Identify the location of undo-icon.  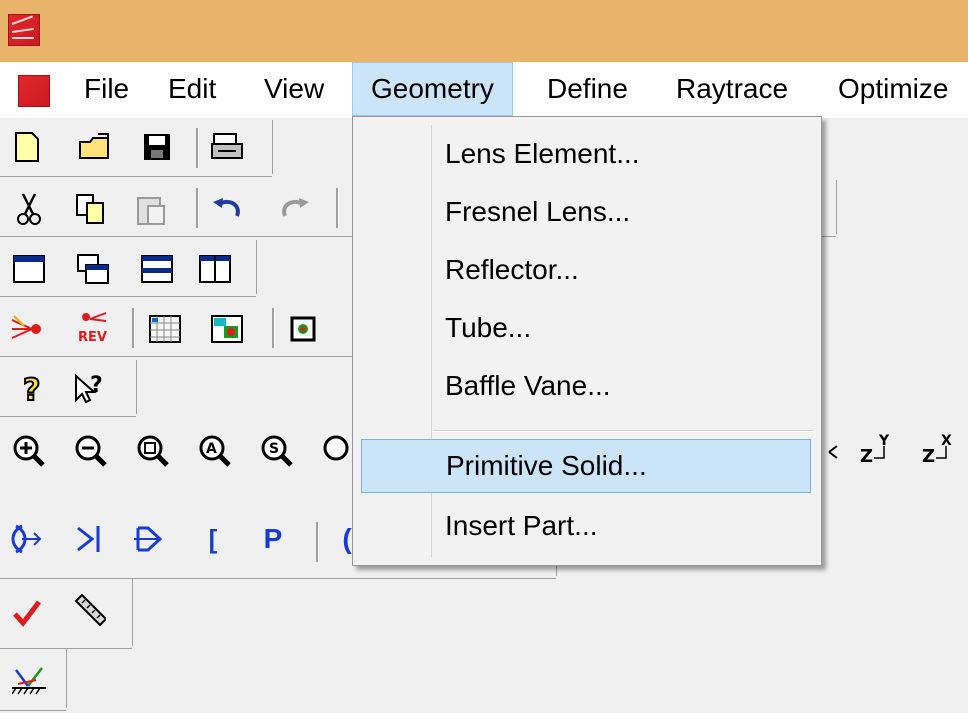
(227, 209).